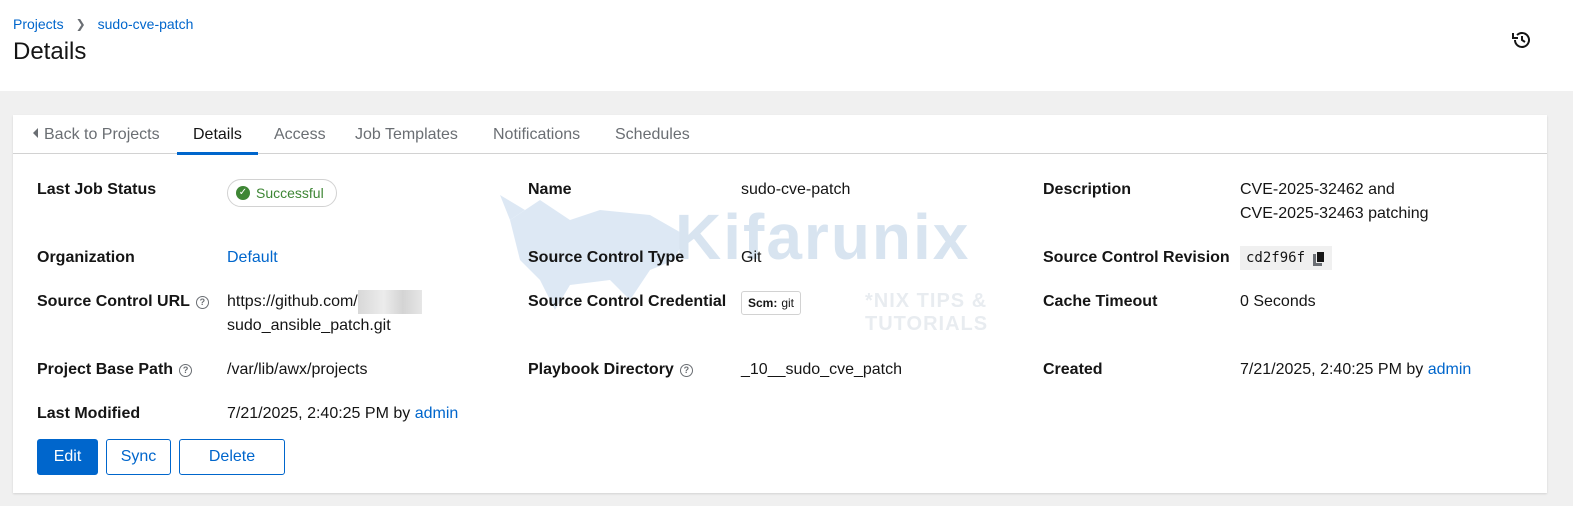 The width and height of the screenshot is (1573, 506). I want to click on last-modified-value: 7/21/2025, 2:40:25 PM by admin, so click(342, 414).